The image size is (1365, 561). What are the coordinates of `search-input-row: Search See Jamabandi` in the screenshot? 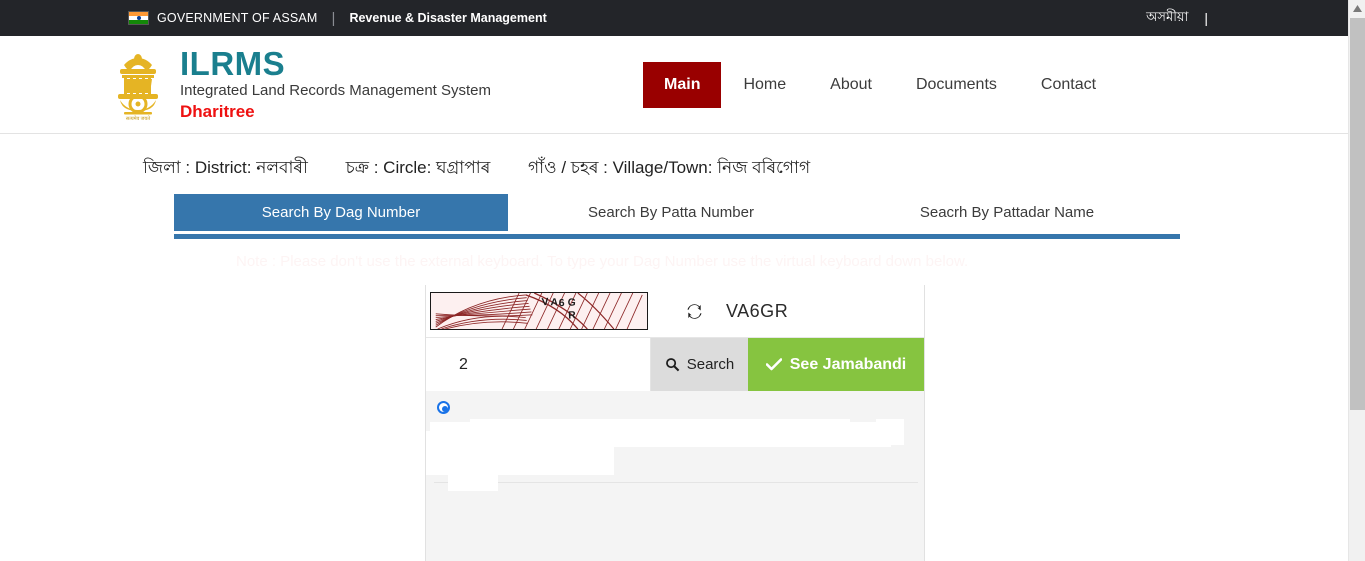 It's located at (675, 364).